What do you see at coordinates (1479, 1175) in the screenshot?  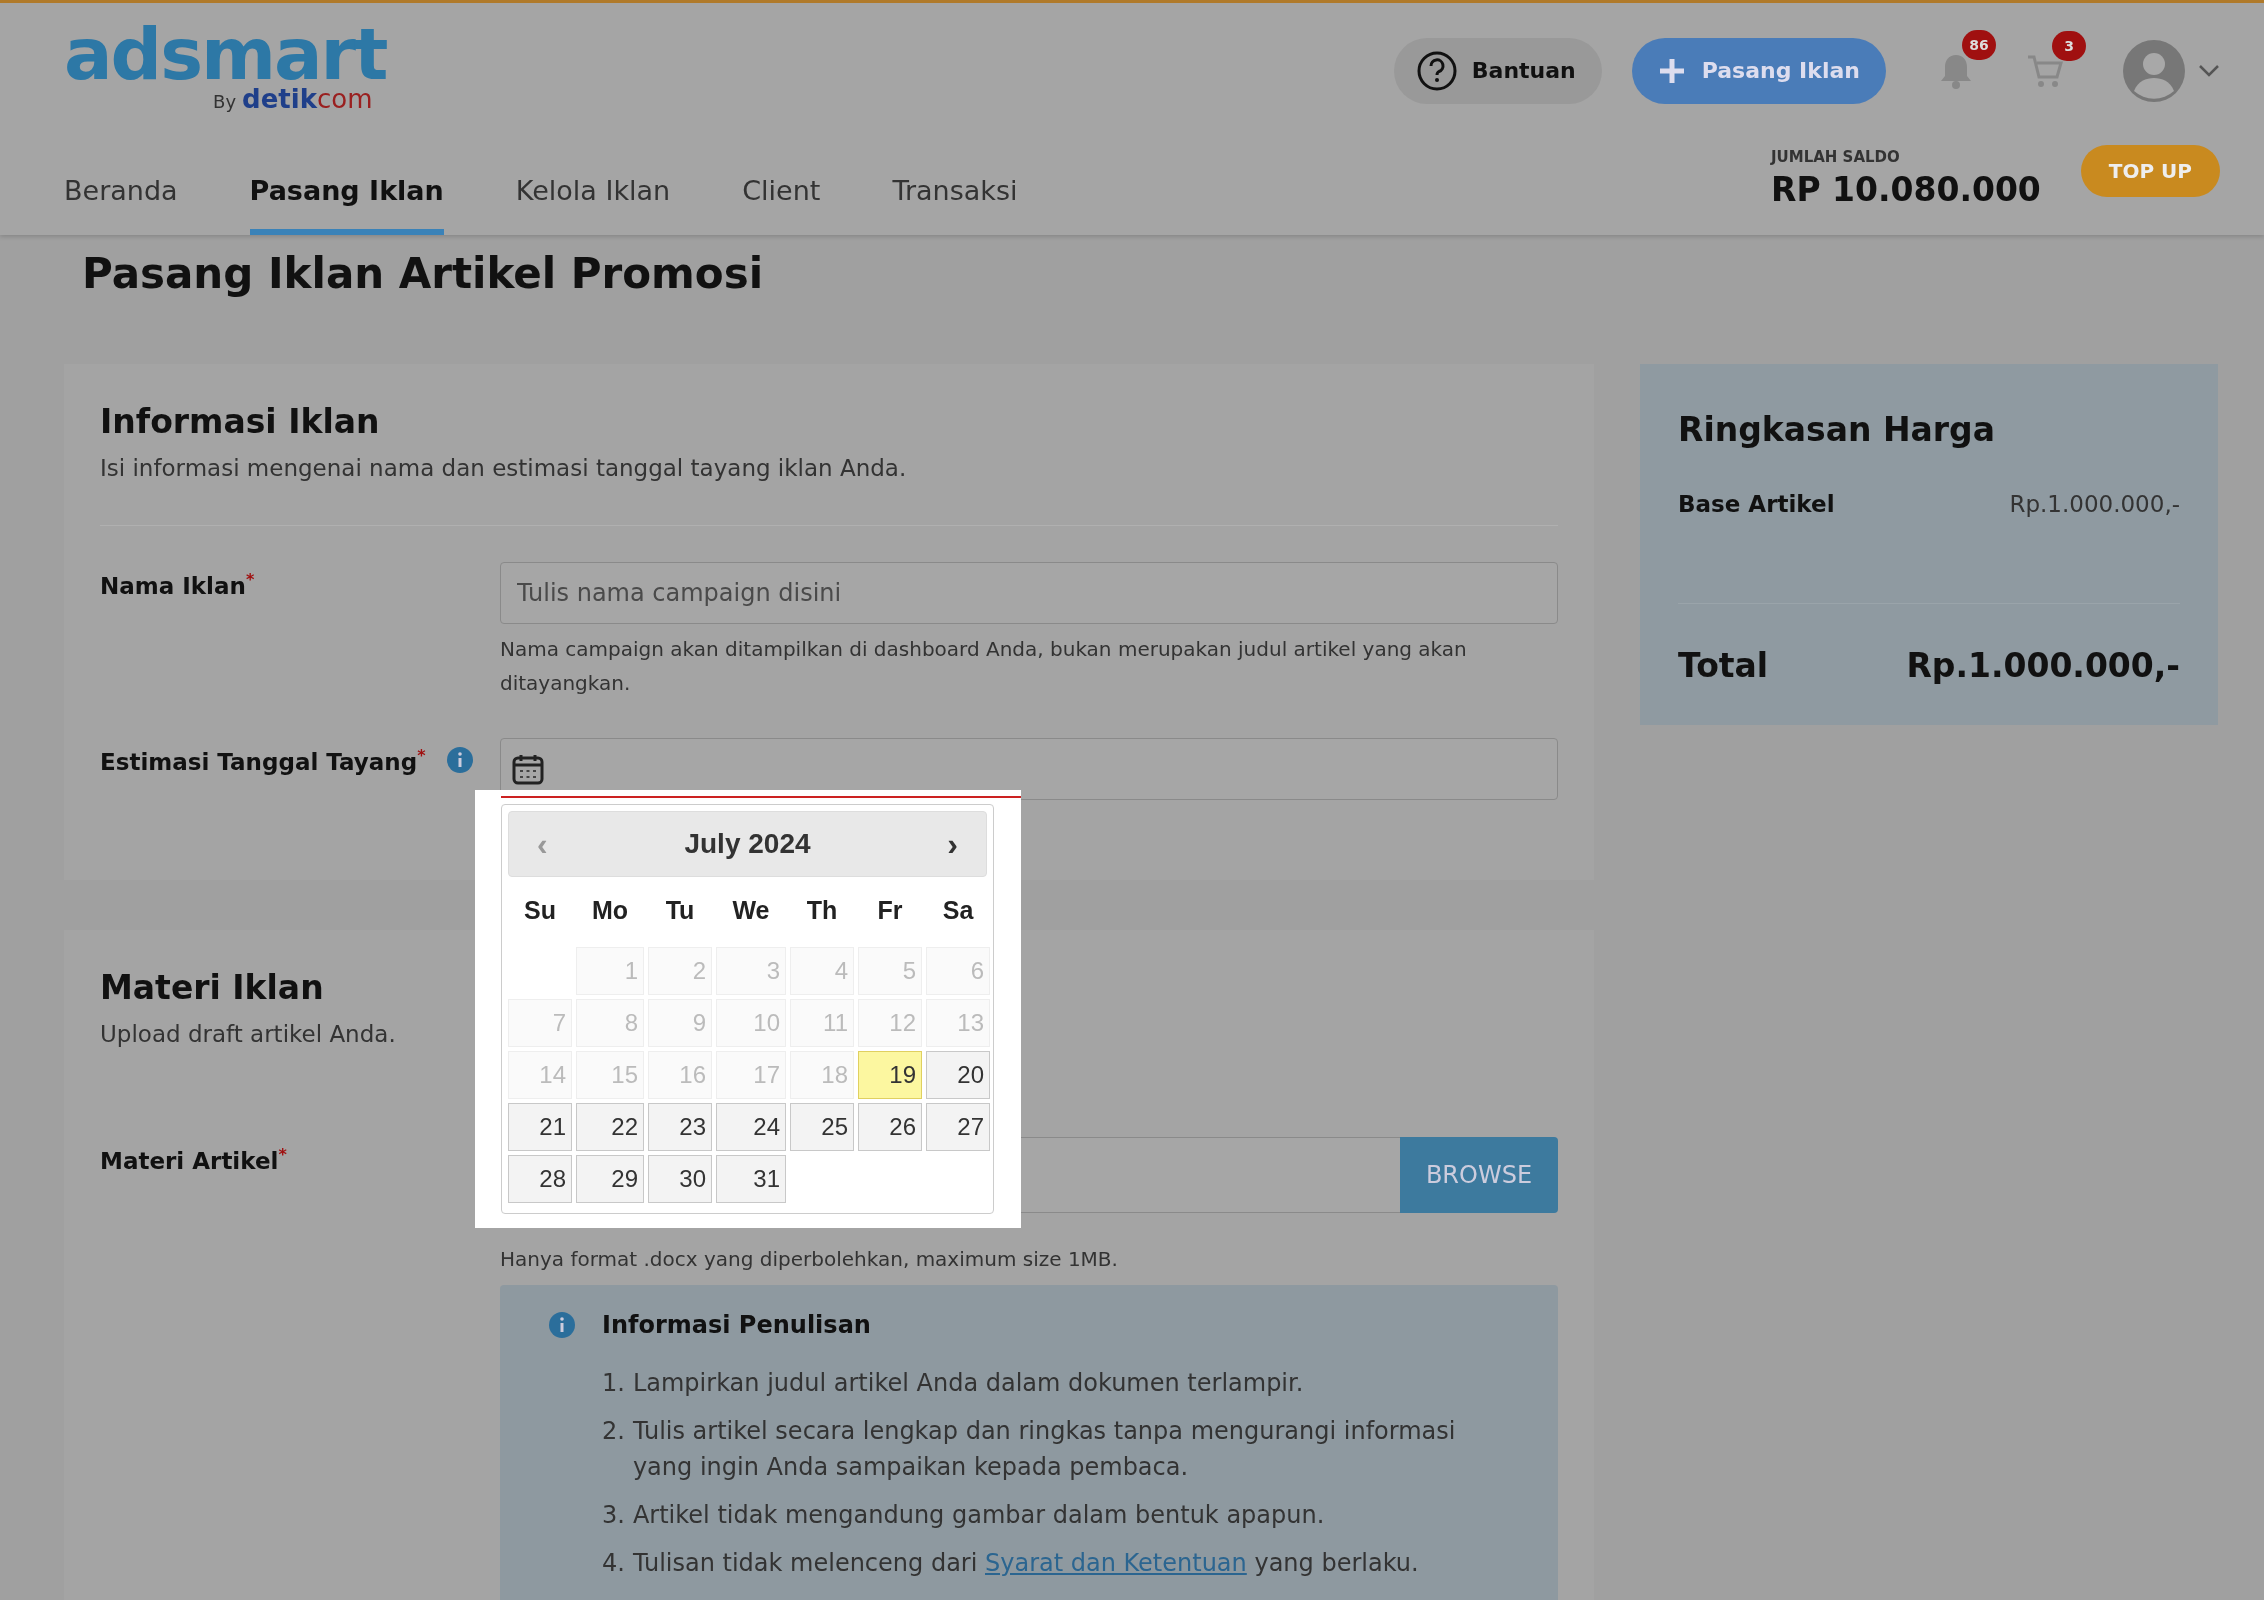 I see `browse-button: BROWSE` at bounding box center [1479, 1175].